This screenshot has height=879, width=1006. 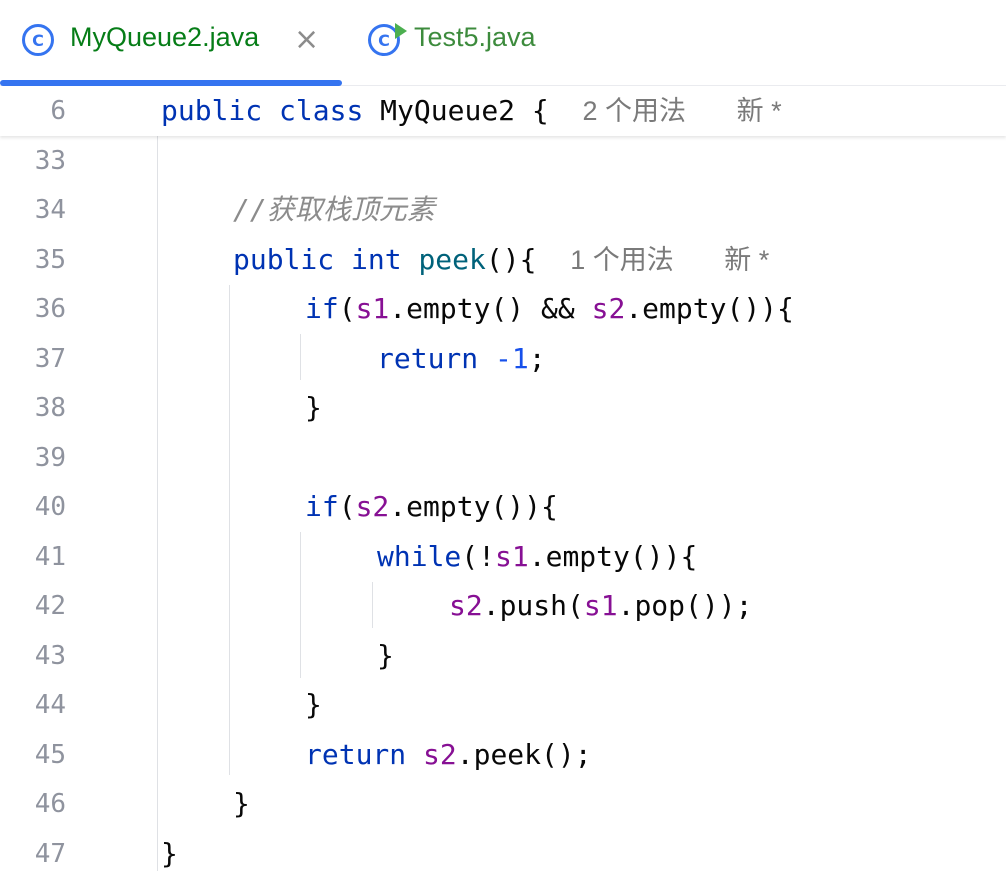 I want to click on code-line-33: 33, so click(x=503, y=161).